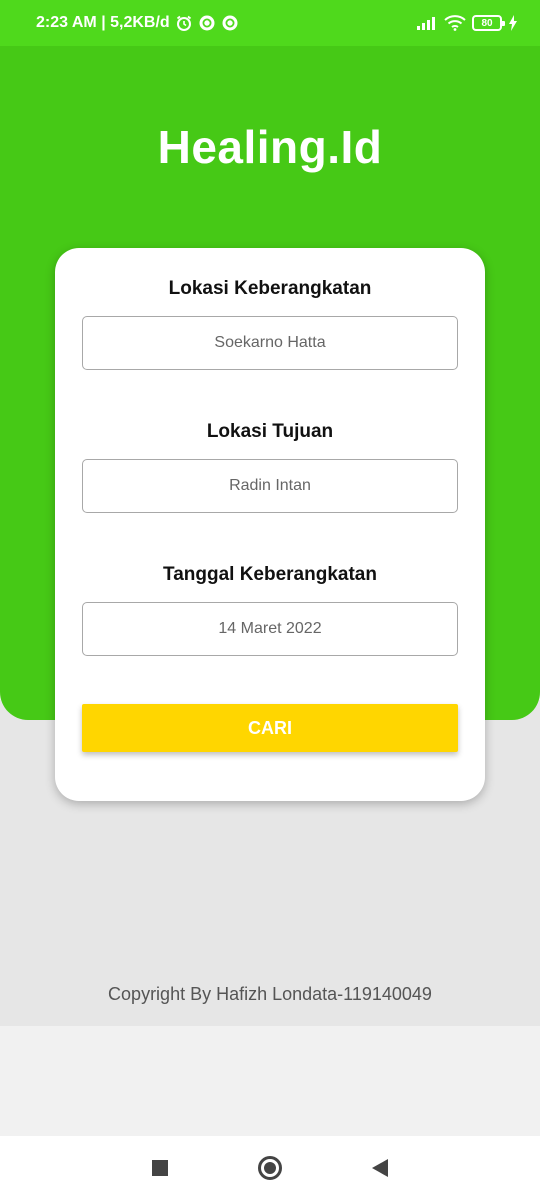 This screenshot has height=1200, width=540. What do you see at coordinates (160, 1168) in the screenshot?
I see `recents-icon` at bounding box center [160, 1168].